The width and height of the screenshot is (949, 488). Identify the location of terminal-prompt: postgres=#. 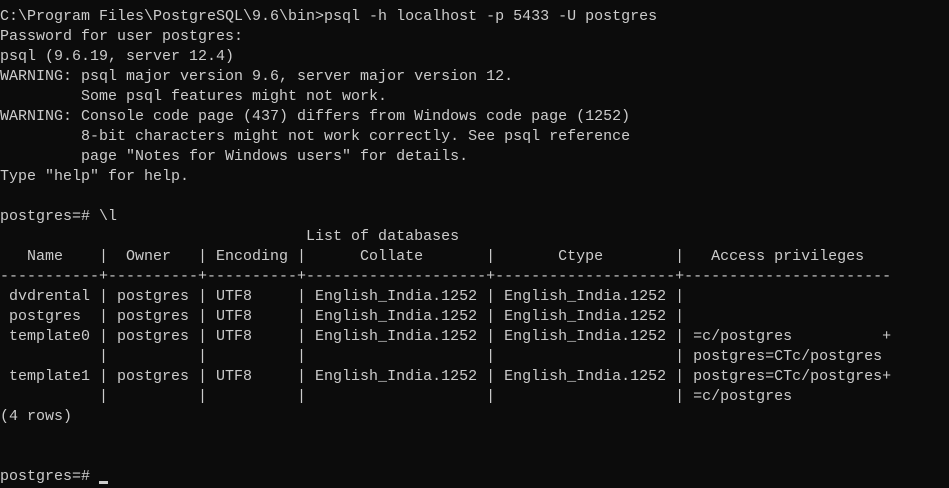
(474, 477).